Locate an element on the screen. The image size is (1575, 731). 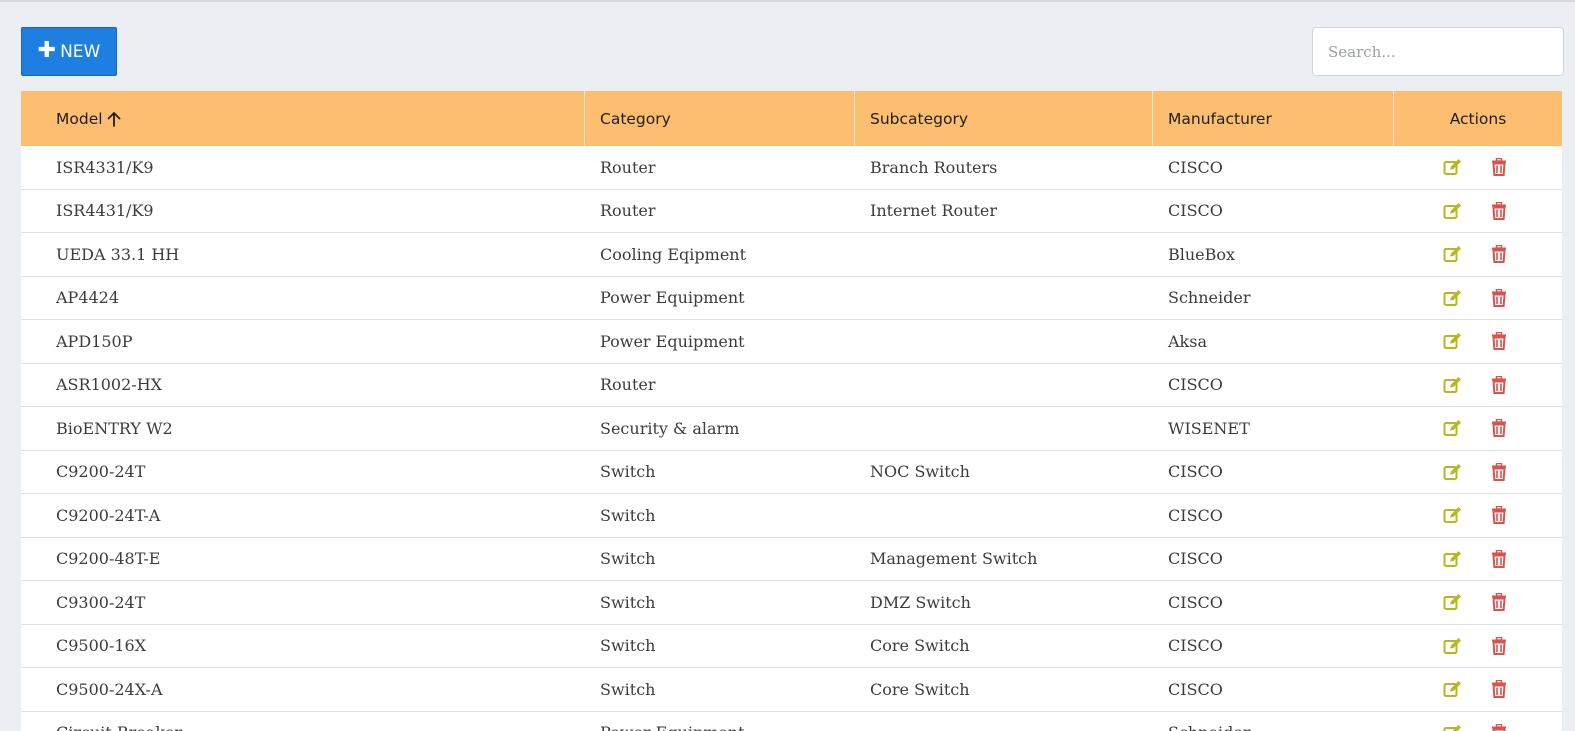
cell-subcategory: NOC Switch is located at coordinates (920, 472).